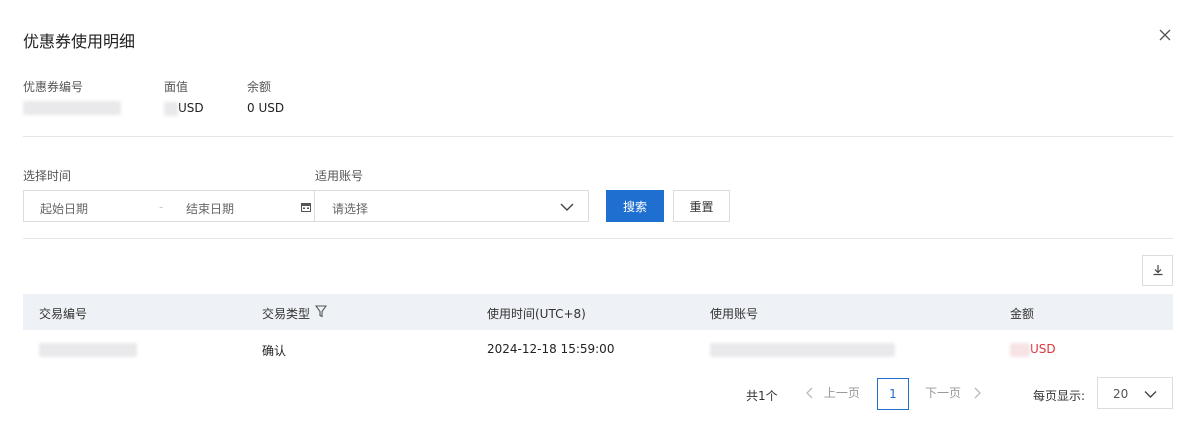 The width and height of the screenshot is (1190, 430). Describe the element at coordinates (841, 393) in the screenshot. I see `prev-page-label: 上一页` at that location.